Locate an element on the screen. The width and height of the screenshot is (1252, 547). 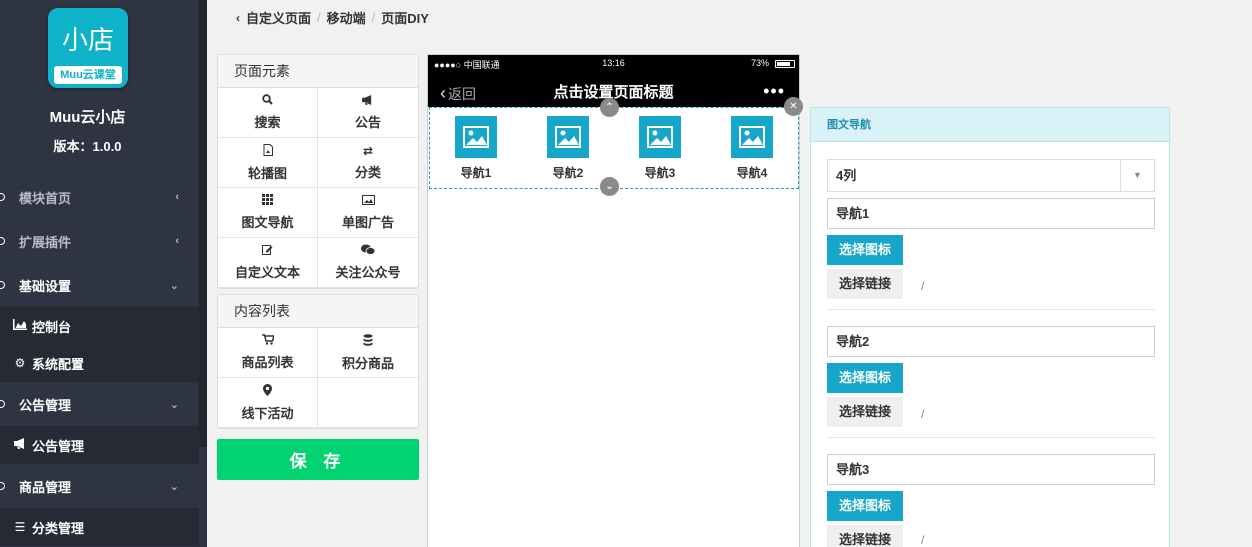
content-offline-activity: 线下活动 is located at coordinates (268, 403).